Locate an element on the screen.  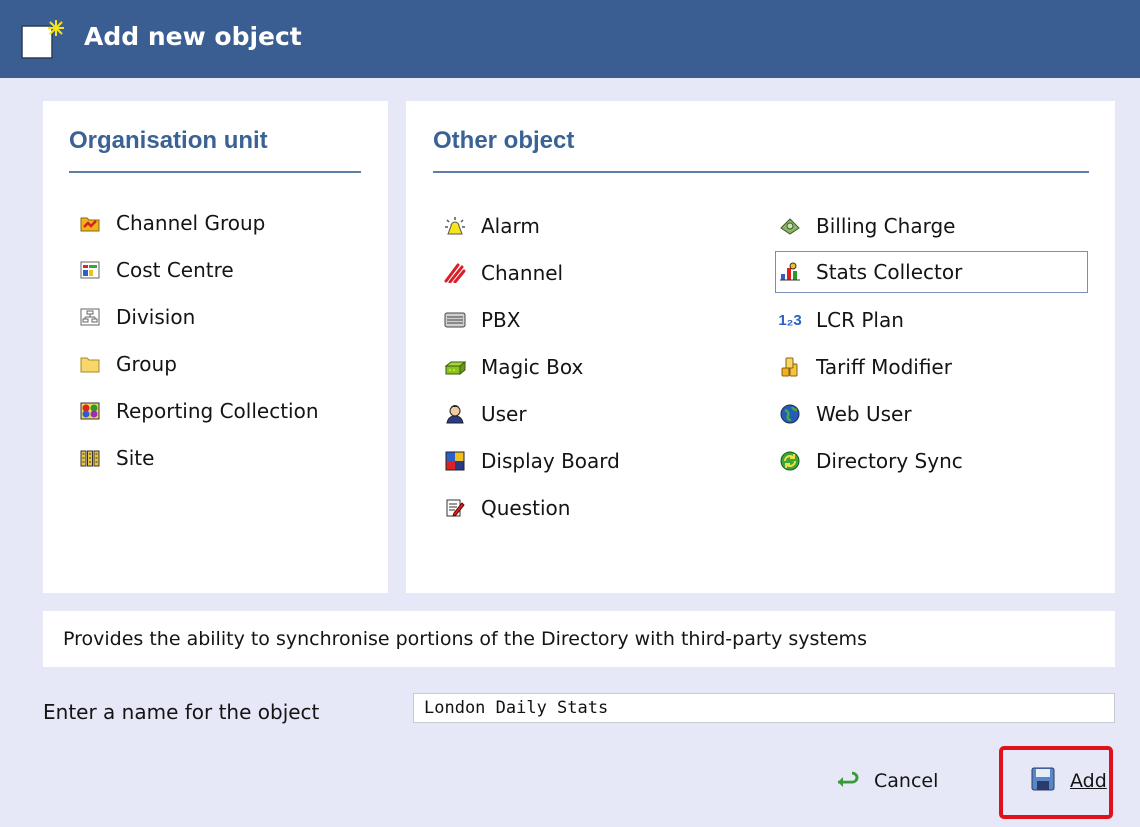
cancel-arrow-icon is located at coordinates (848, 781).